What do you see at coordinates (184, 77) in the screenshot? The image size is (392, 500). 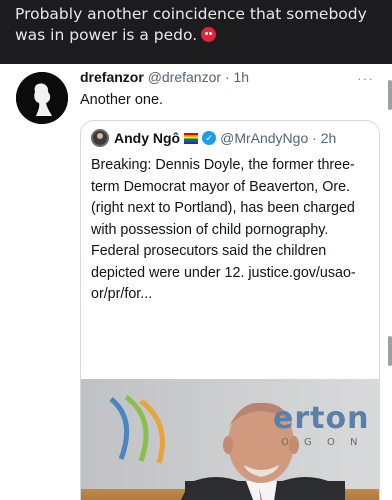 I see `handle: @drefanzor` at bounding box center [184, 77].